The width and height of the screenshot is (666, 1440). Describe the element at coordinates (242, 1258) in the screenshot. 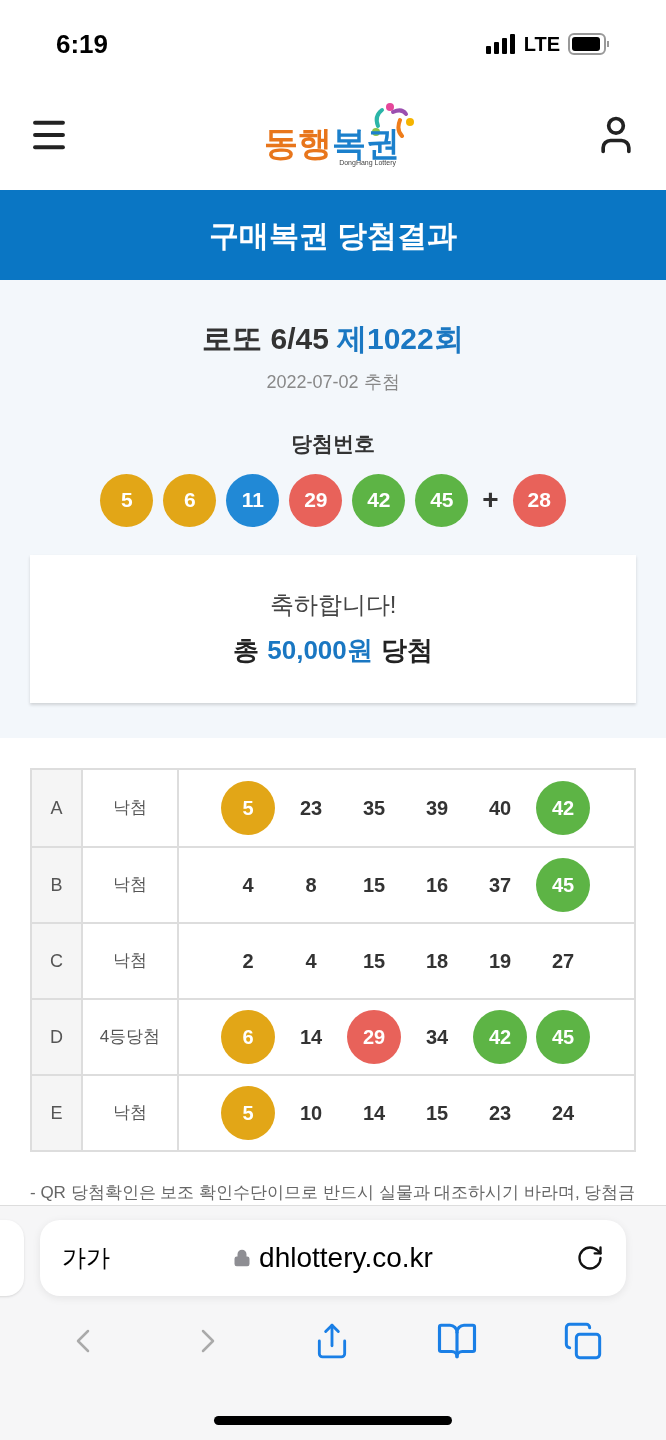

I see `lock-icon` at that location.